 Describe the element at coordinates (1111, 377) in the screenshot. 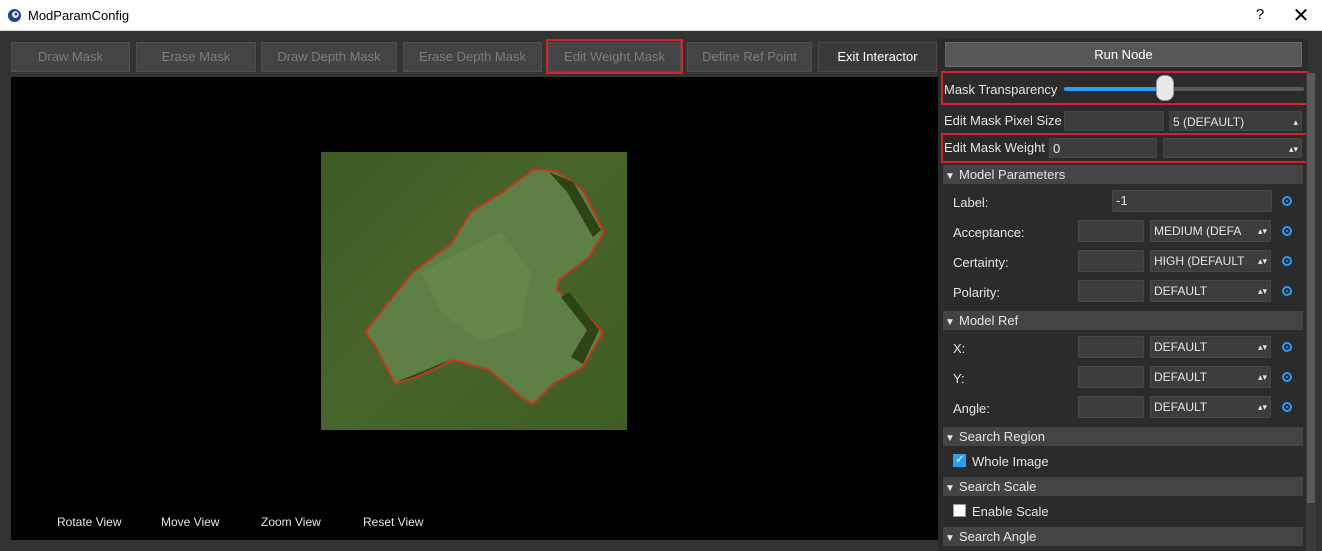

I see `y-input` at that location.